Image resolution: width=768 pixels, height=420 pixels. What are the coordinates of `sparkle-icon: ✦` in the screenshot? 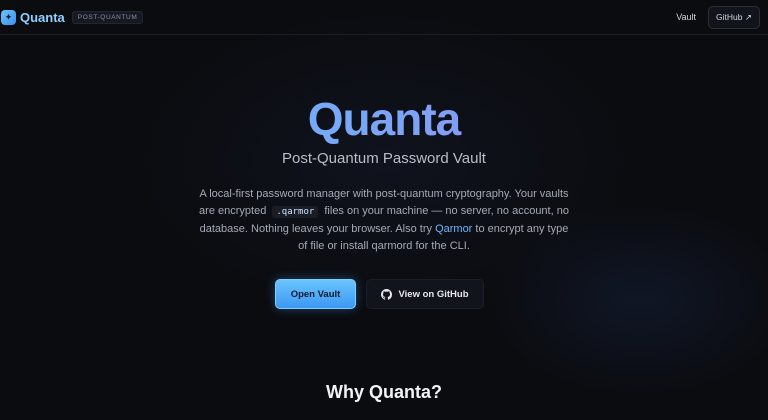 It's located at (8, 17).